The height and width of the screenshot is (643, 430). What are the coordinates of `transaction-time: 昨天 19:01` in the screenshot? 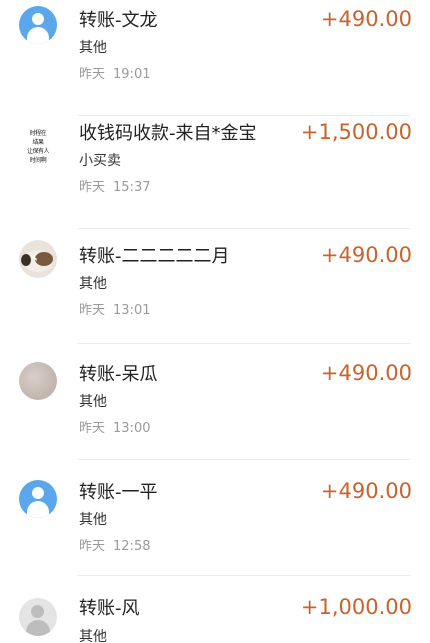 It's located at (114, 75).